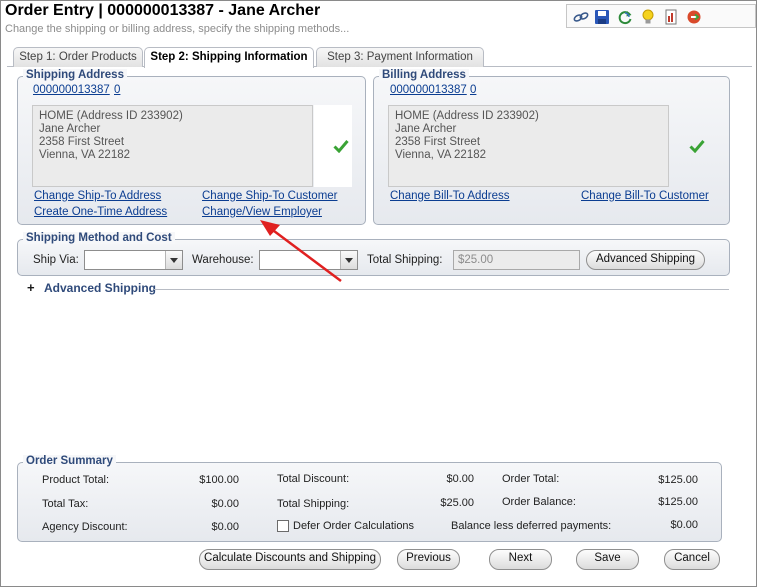 Image resolution: width=757 pixels, height=587 pixels. Describe the element at coordinates (31, 287) in the screenshot. I see `expand-icon: +` at that location.